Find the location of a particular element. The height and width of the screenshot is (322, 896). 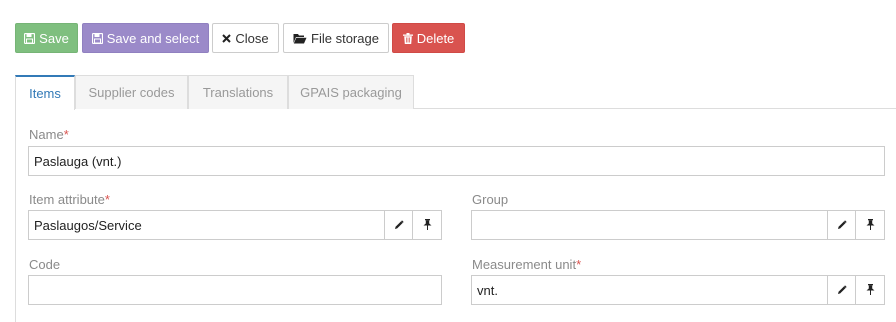

delete-button: Delete is located at coordinates (428, 38).